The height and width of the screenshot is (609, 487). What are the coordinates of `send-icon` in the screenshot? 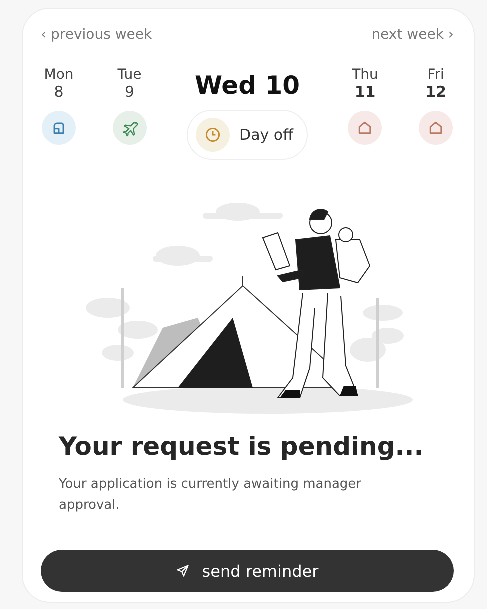 It's located at (183, 571).